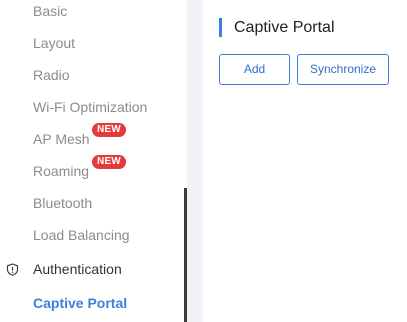 This screenshot has height=322, width=407. What do you see at coordinates (62, 203) in the screenshot?
I see `sidebar-item-bluetooth: Bluetooth` at bounding box center [62, 203].